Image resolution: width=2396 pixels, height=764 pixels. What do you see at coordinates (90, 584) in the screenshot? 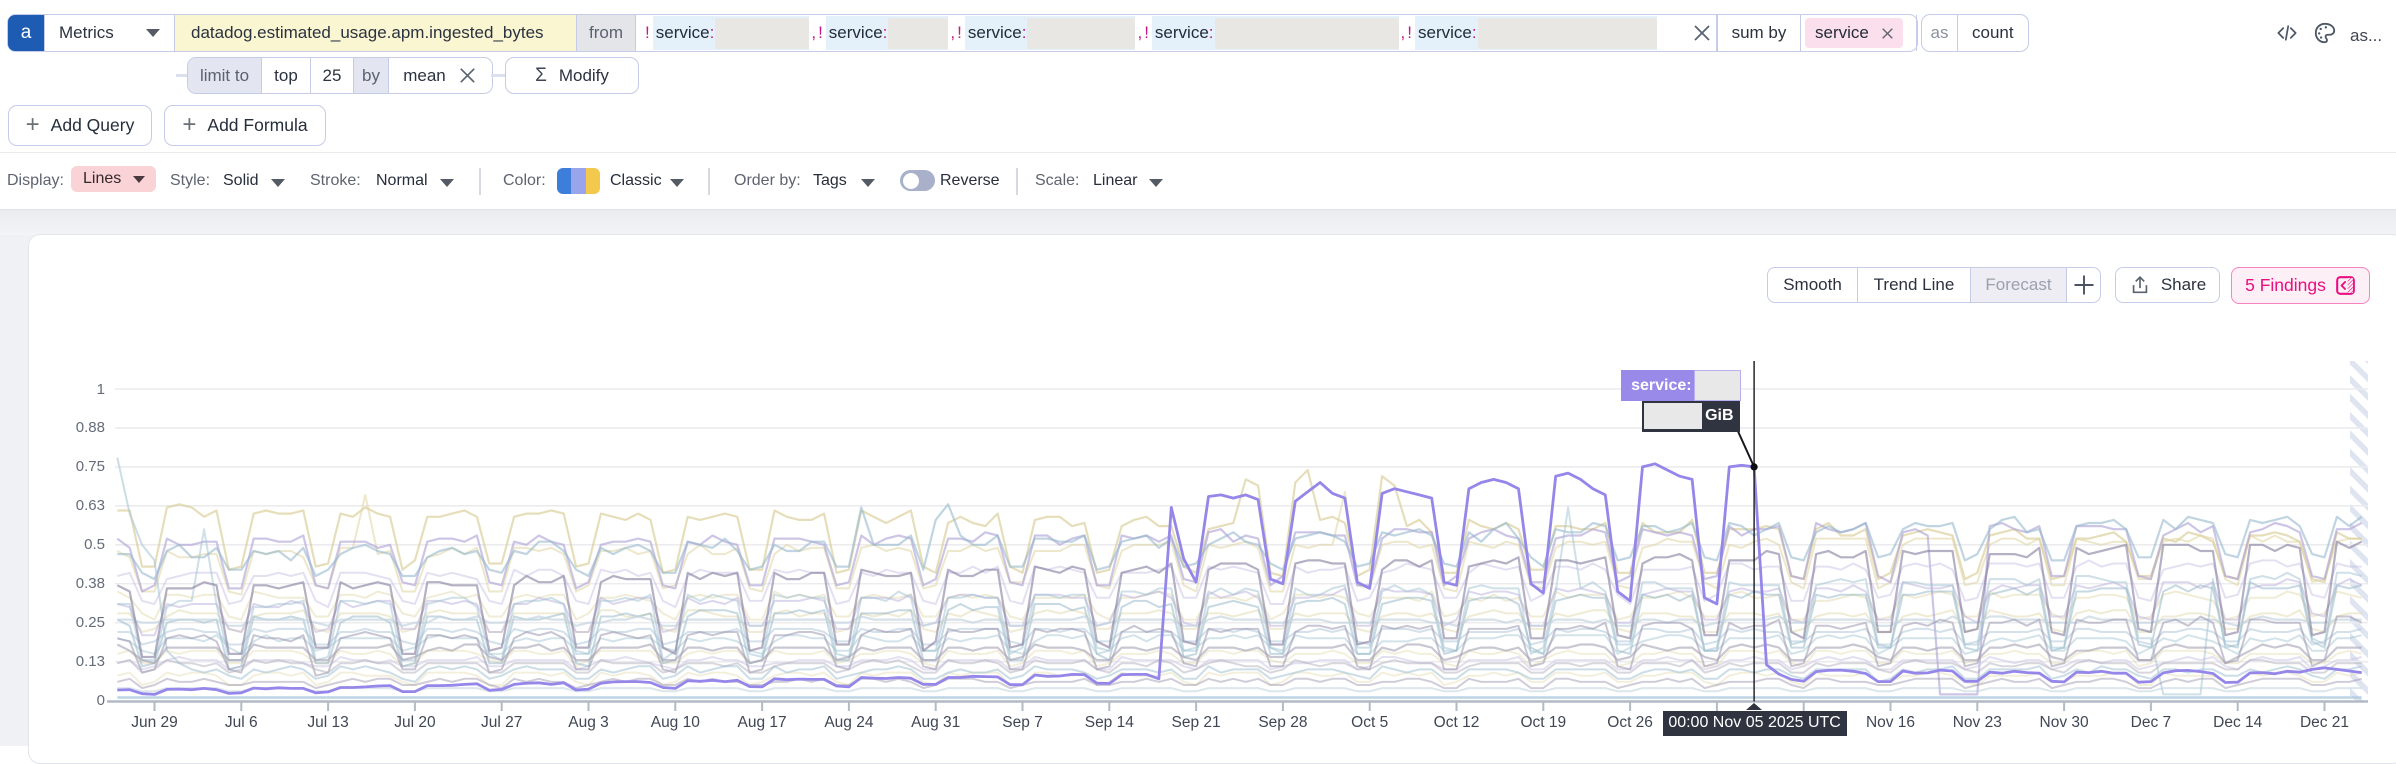
I see `y-axis-tick-label: 0.38` at bounding box center [90, 584].